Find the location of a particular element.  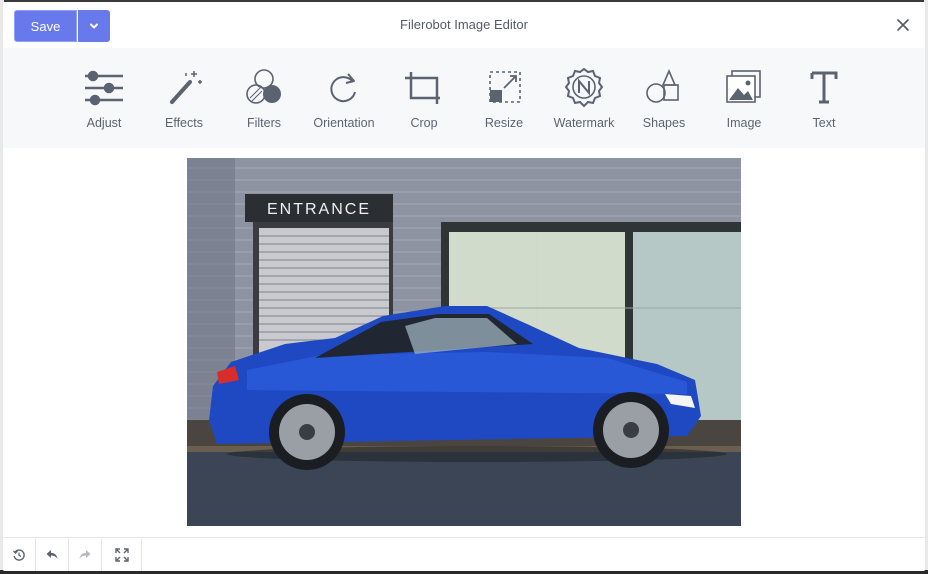

tool-label: Filters is located at coordinates (264, 123).